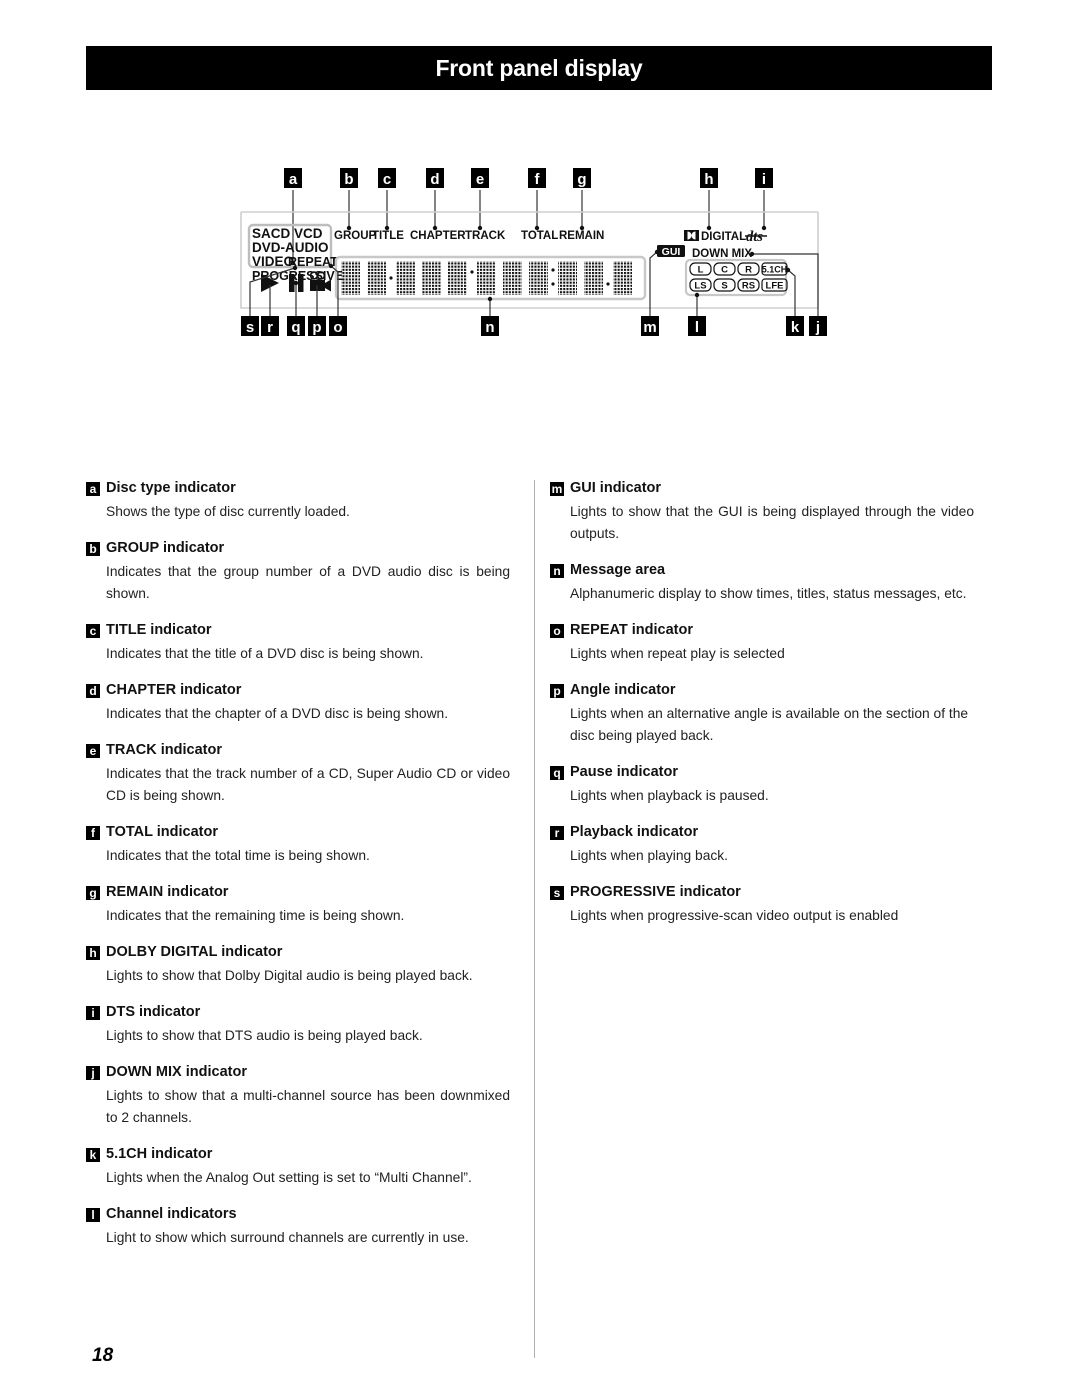 The image size is (1080, 1397). Describe the element at coordinates (738, 269) in the screenshot. I see `channel-row-1: L C R 5.1CH` at that location.